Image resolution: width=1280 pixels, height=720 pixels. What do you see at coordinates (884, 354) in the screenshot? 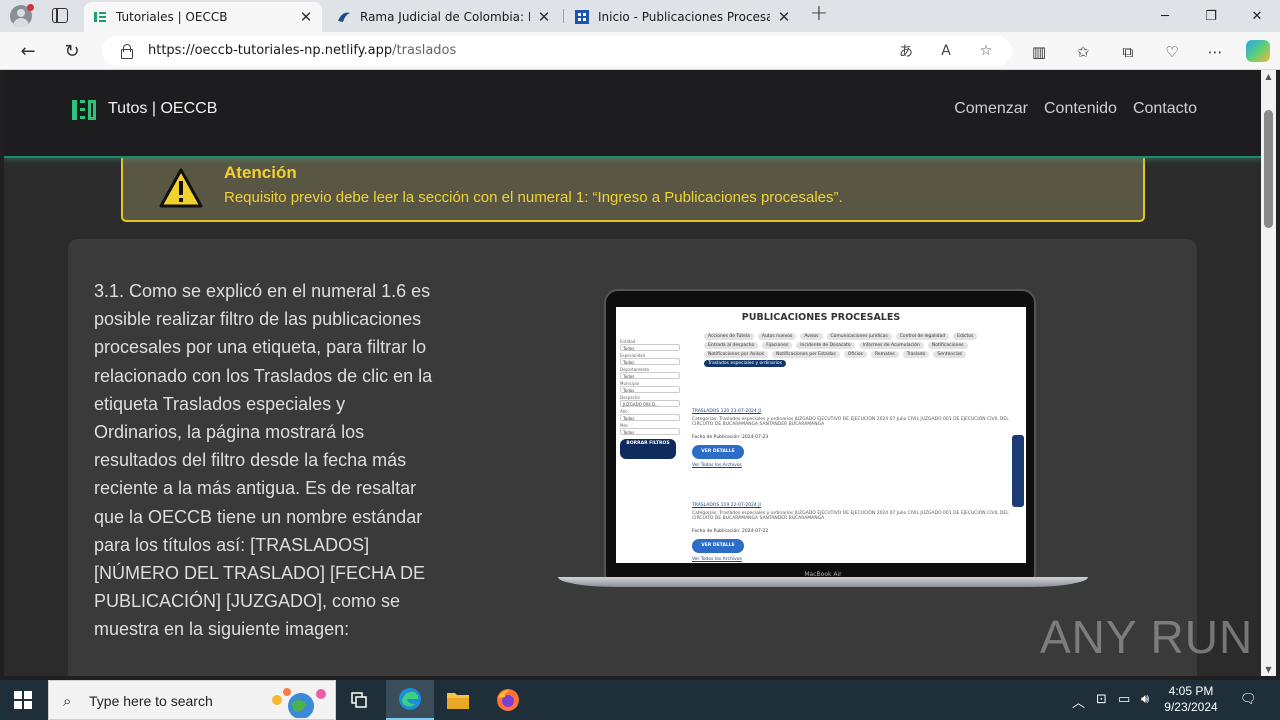
I see `tag: Remates` at bounding box center [884, 354].